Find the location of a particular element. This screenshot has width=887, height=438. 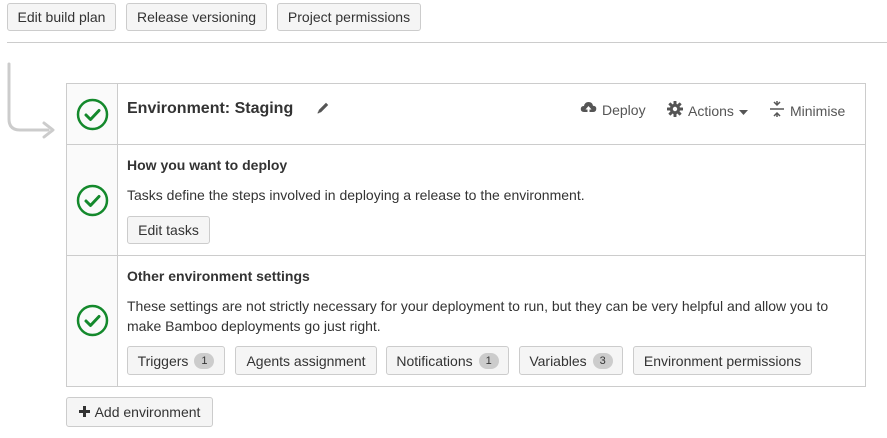

environment-permissions-button: Environment permissions is located at coordinates (722, 360).